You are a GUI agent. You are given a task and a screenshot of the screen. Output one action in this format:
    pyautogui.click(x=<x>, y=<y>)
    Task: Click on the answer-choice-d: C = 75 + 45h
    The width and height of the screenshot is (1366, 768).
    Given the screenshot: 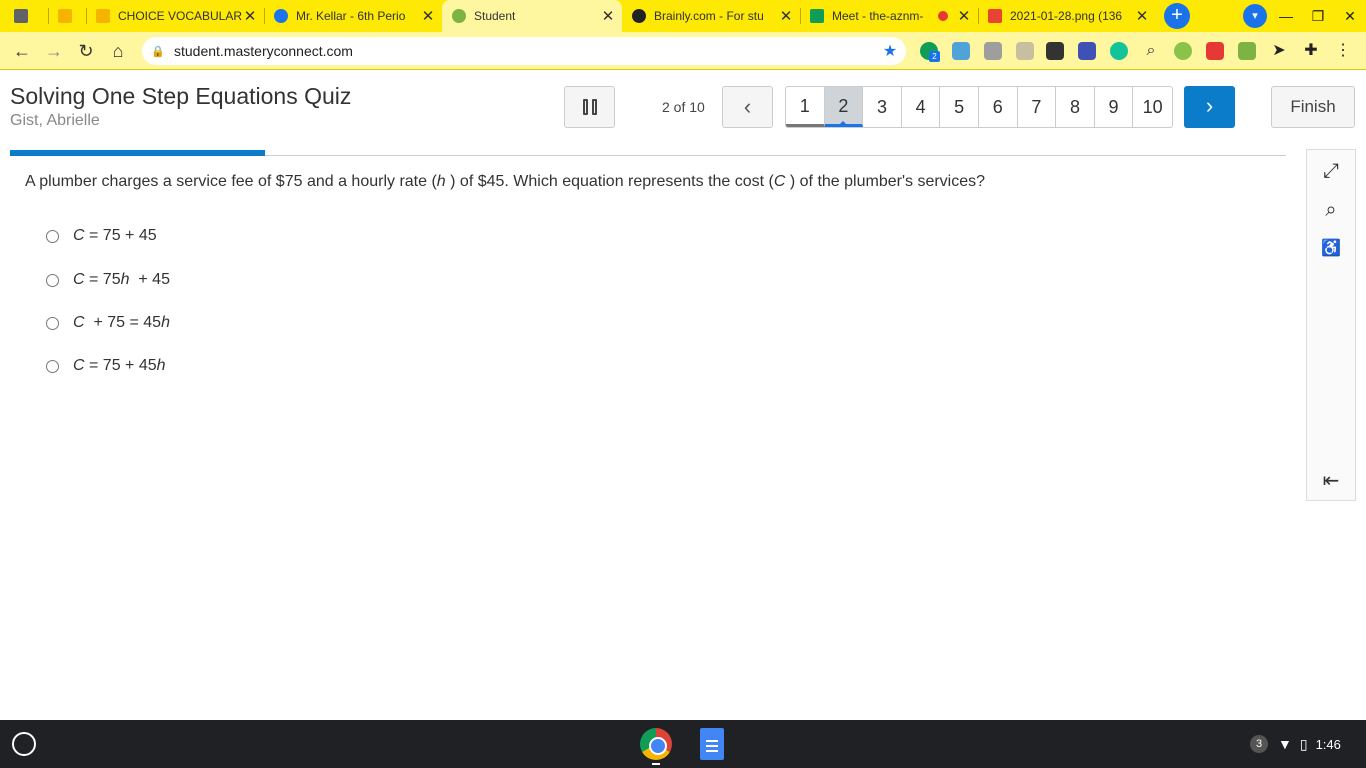 What is the action you would take?
    pyautogui.click(x=106, y=366)
    